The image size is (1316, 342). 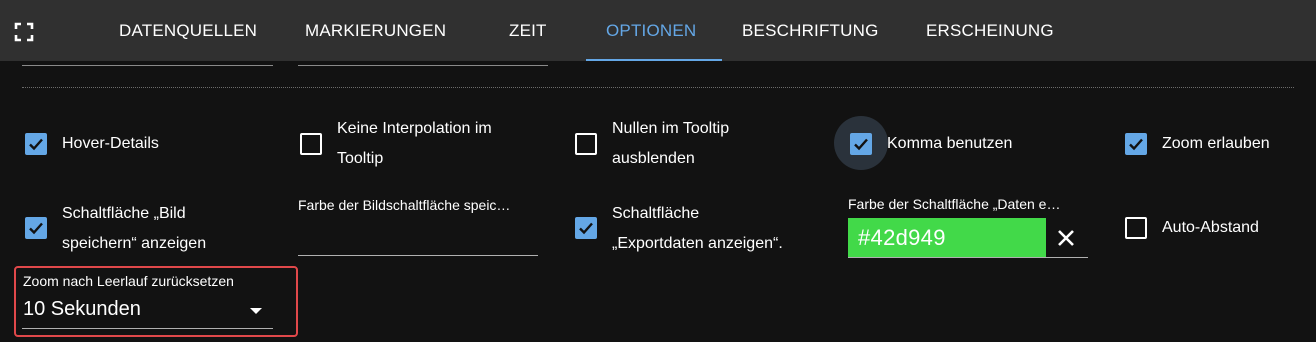 I want to click on hide-nulls-label-line2: ausblenden, so click(x=653, y=158).